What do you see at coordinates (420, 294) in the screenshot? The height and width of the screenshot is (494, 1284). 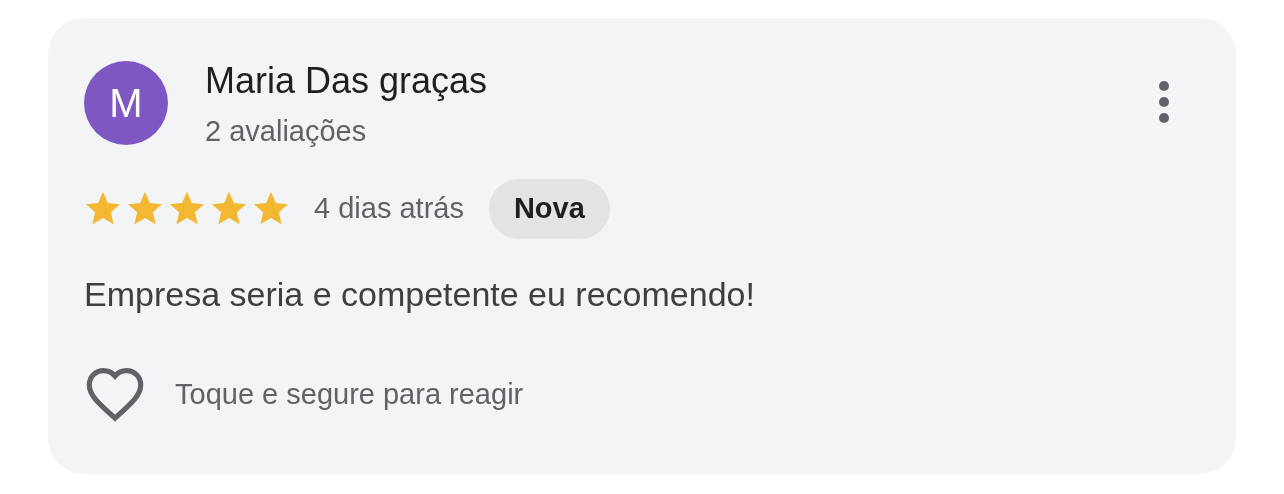 I see `review-text: Empresa seria e competente eu recomendo!` at bounding box center [420, 294].